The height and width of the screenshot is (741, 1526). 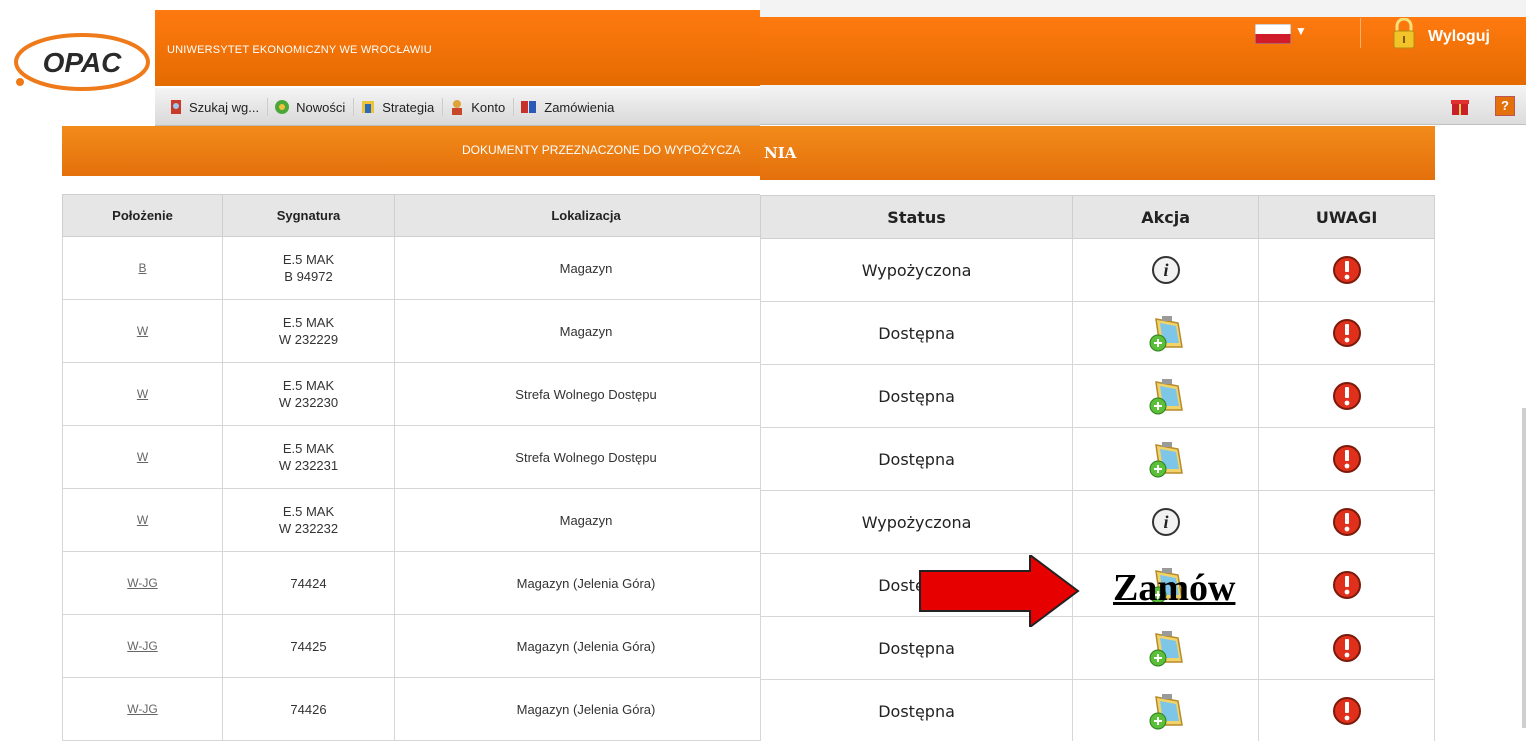 What do you see at coordinates (420, 646) in the screenshot?
I see `table-row: W-JG 74425 Magazyn (Jelenia Góra)` at bounding box center [420, 646].